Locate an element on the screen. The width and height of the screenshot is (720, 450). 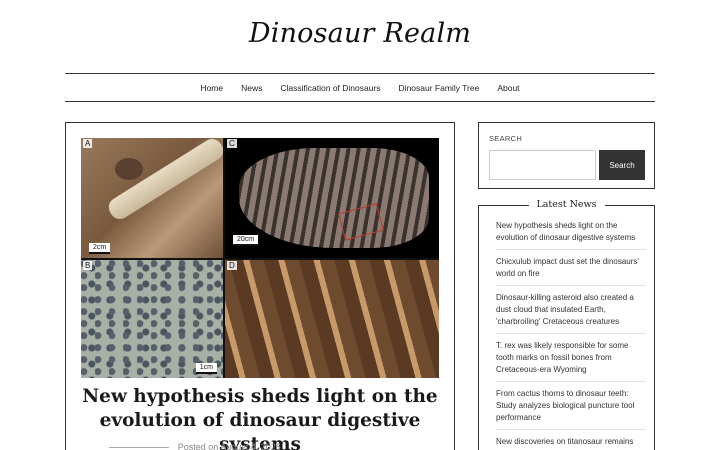
image-panel-c: C 20cm is located at coordinates (332, 198).